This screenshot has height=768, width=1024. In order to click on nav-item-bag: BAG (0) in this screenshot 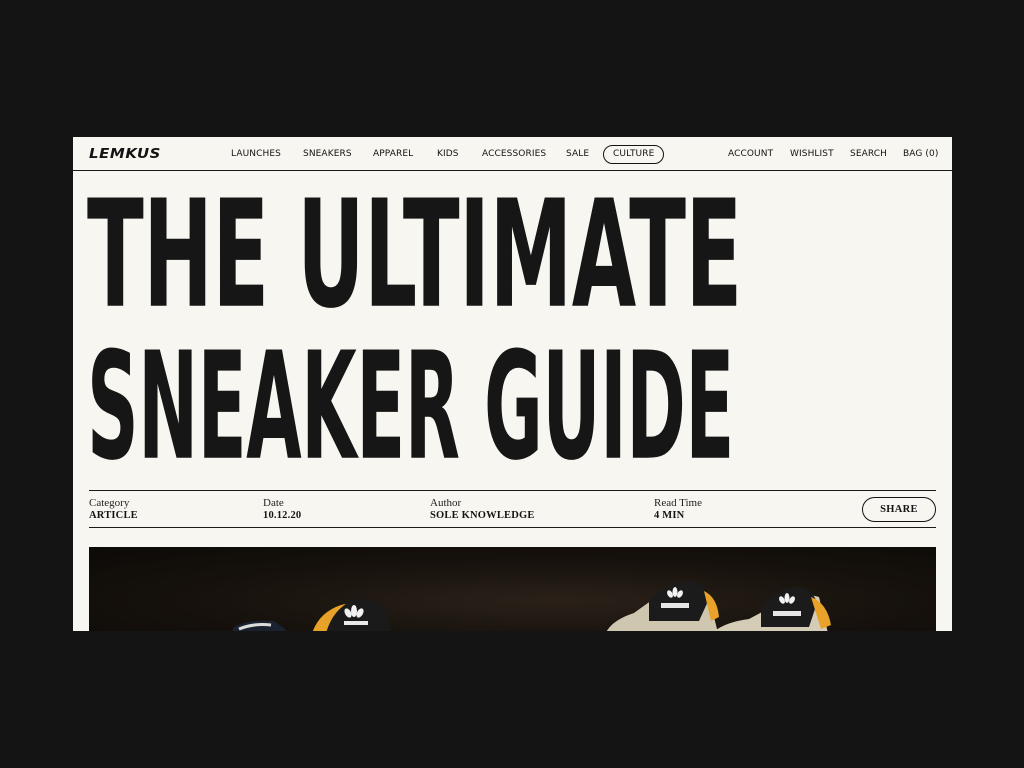, I will do `click(920, 154)`.